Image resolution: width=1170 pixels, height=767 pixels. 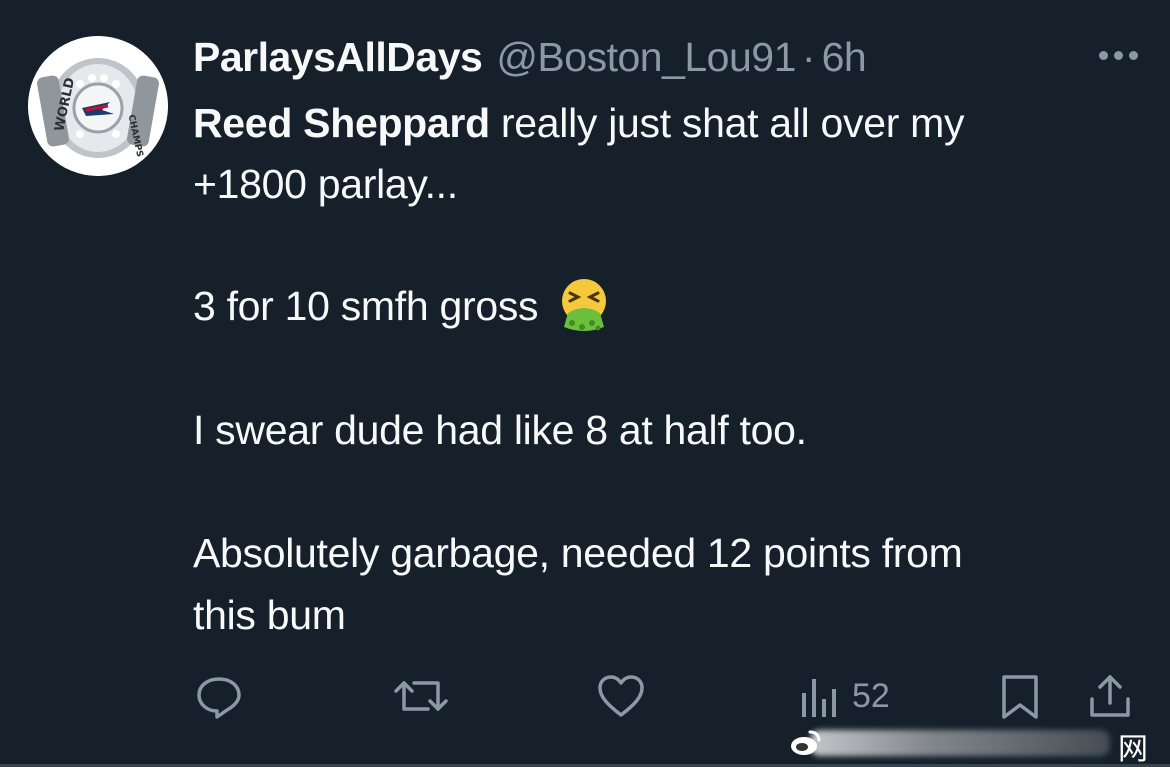 I want to click on reply-button, so click(x=219, y=696).